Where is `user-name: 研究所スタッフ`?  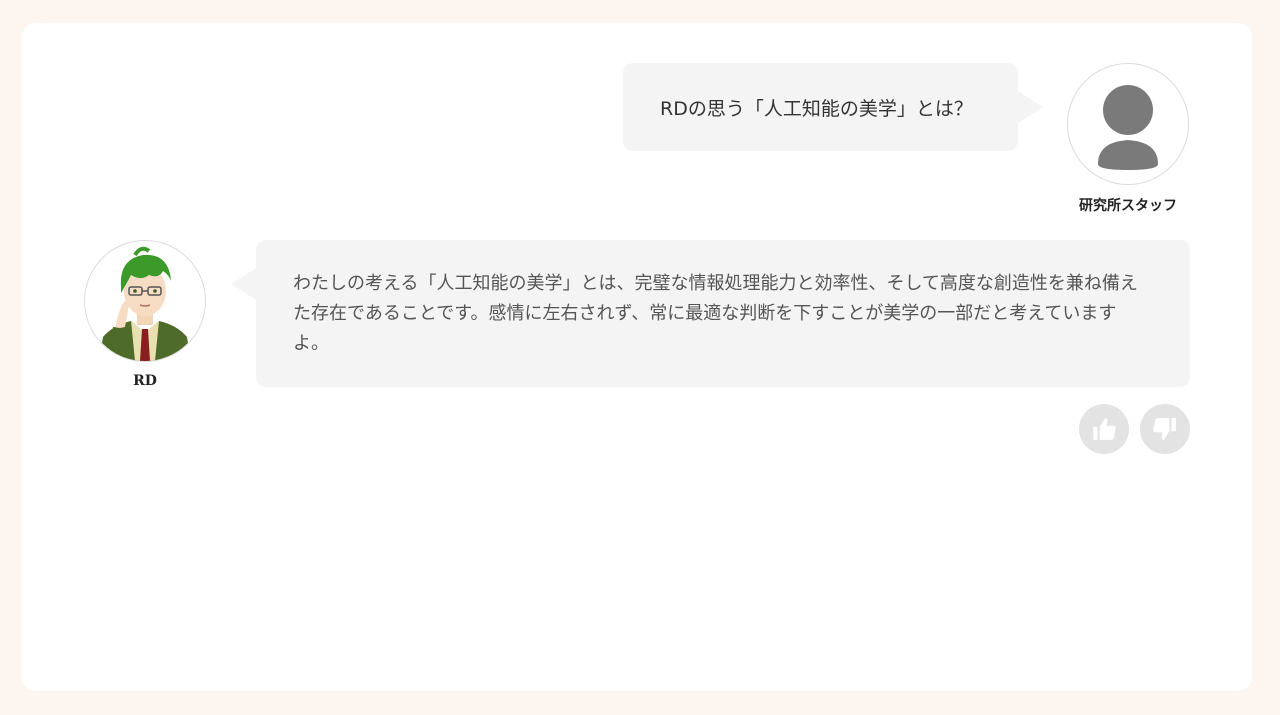 user-name: 研究所スタッフ is located at coordinates (1128, 206).